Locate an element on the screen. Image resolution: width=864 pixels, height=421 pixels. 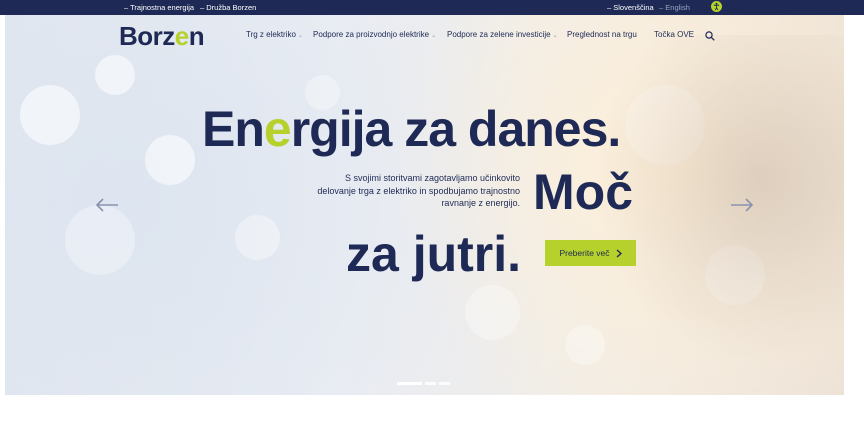
borzen-logo: Borzen is located at coordinates (162, 36).